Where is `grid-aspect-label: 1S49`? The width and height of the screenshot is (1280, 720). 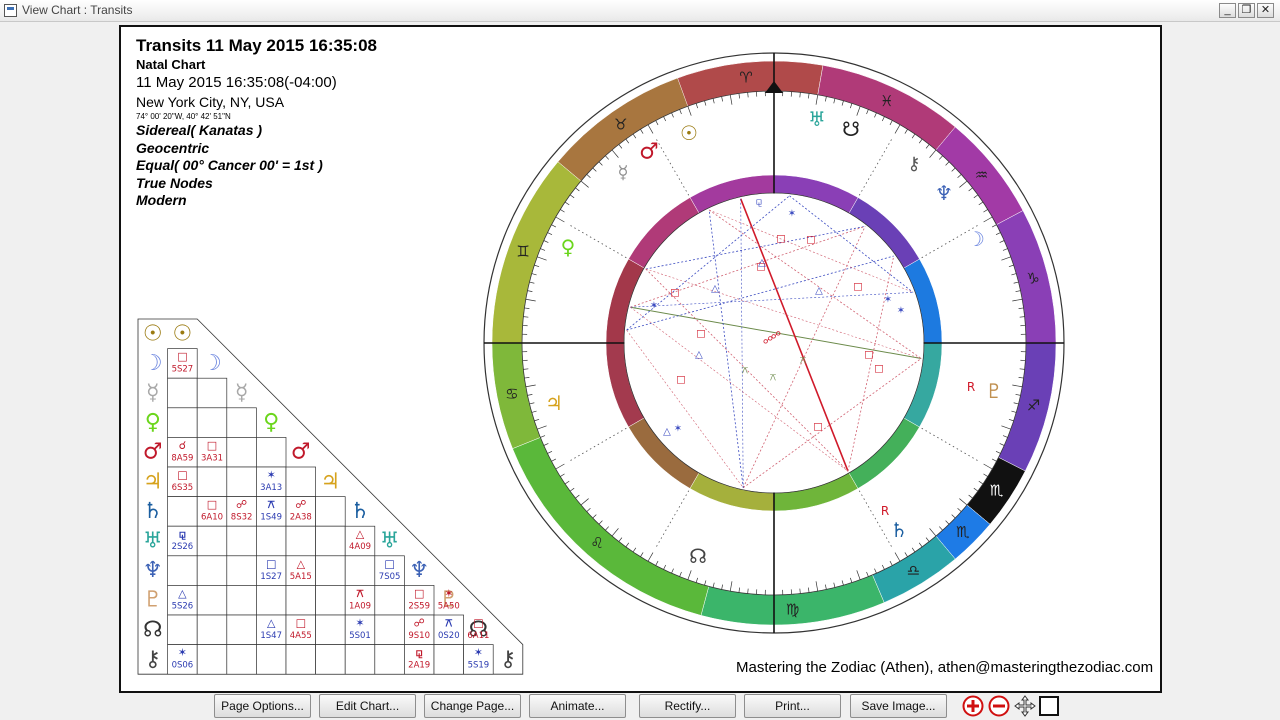 grid-aspect-label: 1S49 is located at coordinates (271, 518).